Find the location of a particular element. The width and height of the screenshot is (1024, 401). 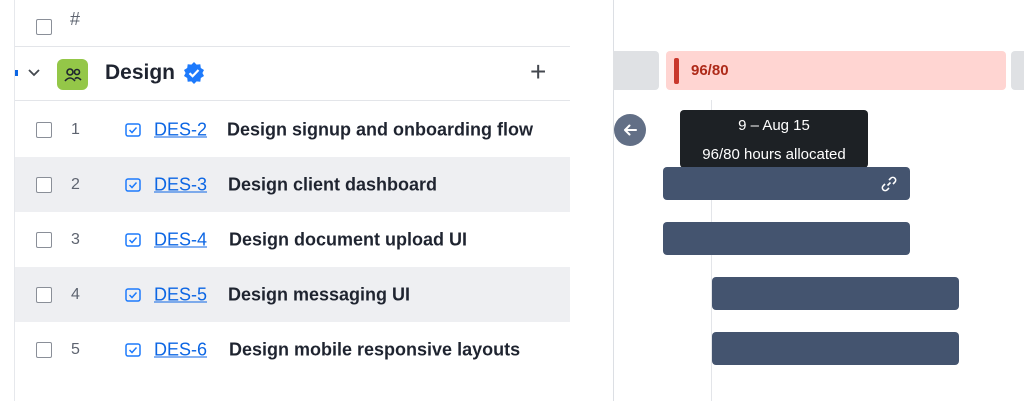

issue-summary: Design client dashboard is located at coordinates (332, 184).